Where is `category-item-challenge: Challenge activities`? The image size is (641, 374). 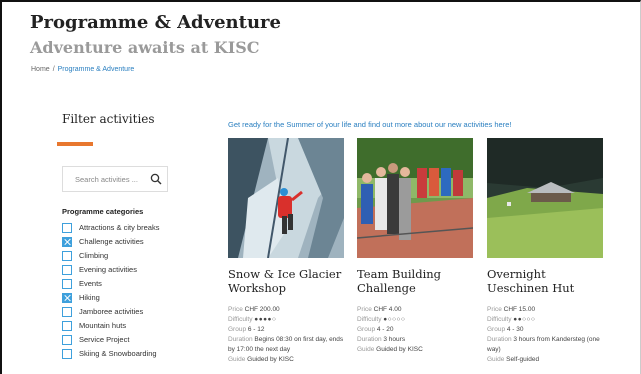
category-item-challenge: Challenge activities is located at coordinates (117, 242).